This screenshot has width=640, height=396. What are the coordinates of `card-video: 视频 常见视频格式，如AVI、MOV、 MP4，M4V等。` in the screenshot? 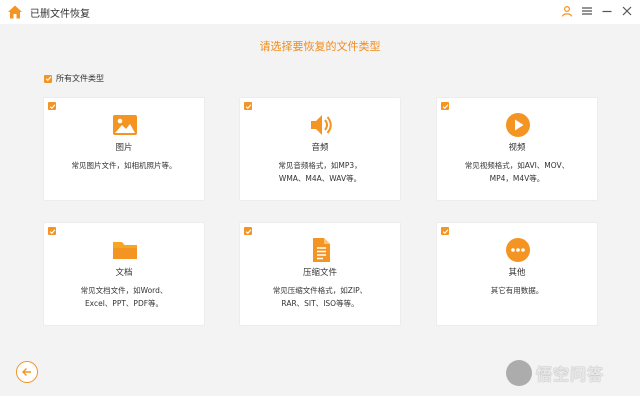 It's located at (517, 149).